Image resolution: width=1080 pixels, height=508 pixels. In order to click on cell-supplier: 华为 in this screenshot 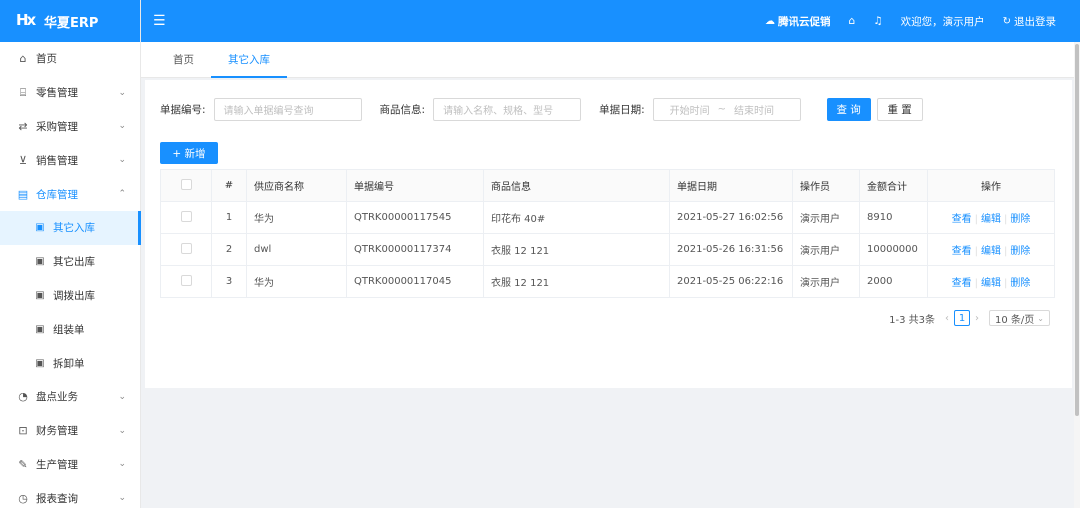, I will do `click(296, 281)`.